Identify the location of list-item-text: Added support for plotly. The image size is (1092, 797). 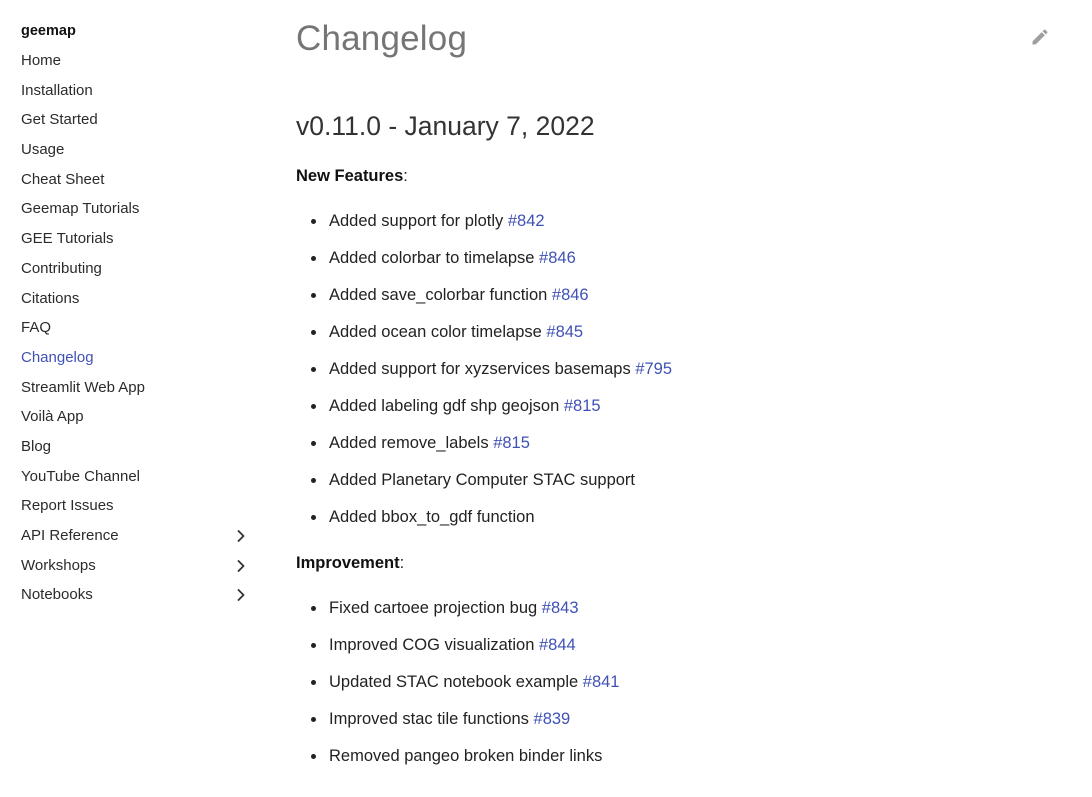
(418, 221).